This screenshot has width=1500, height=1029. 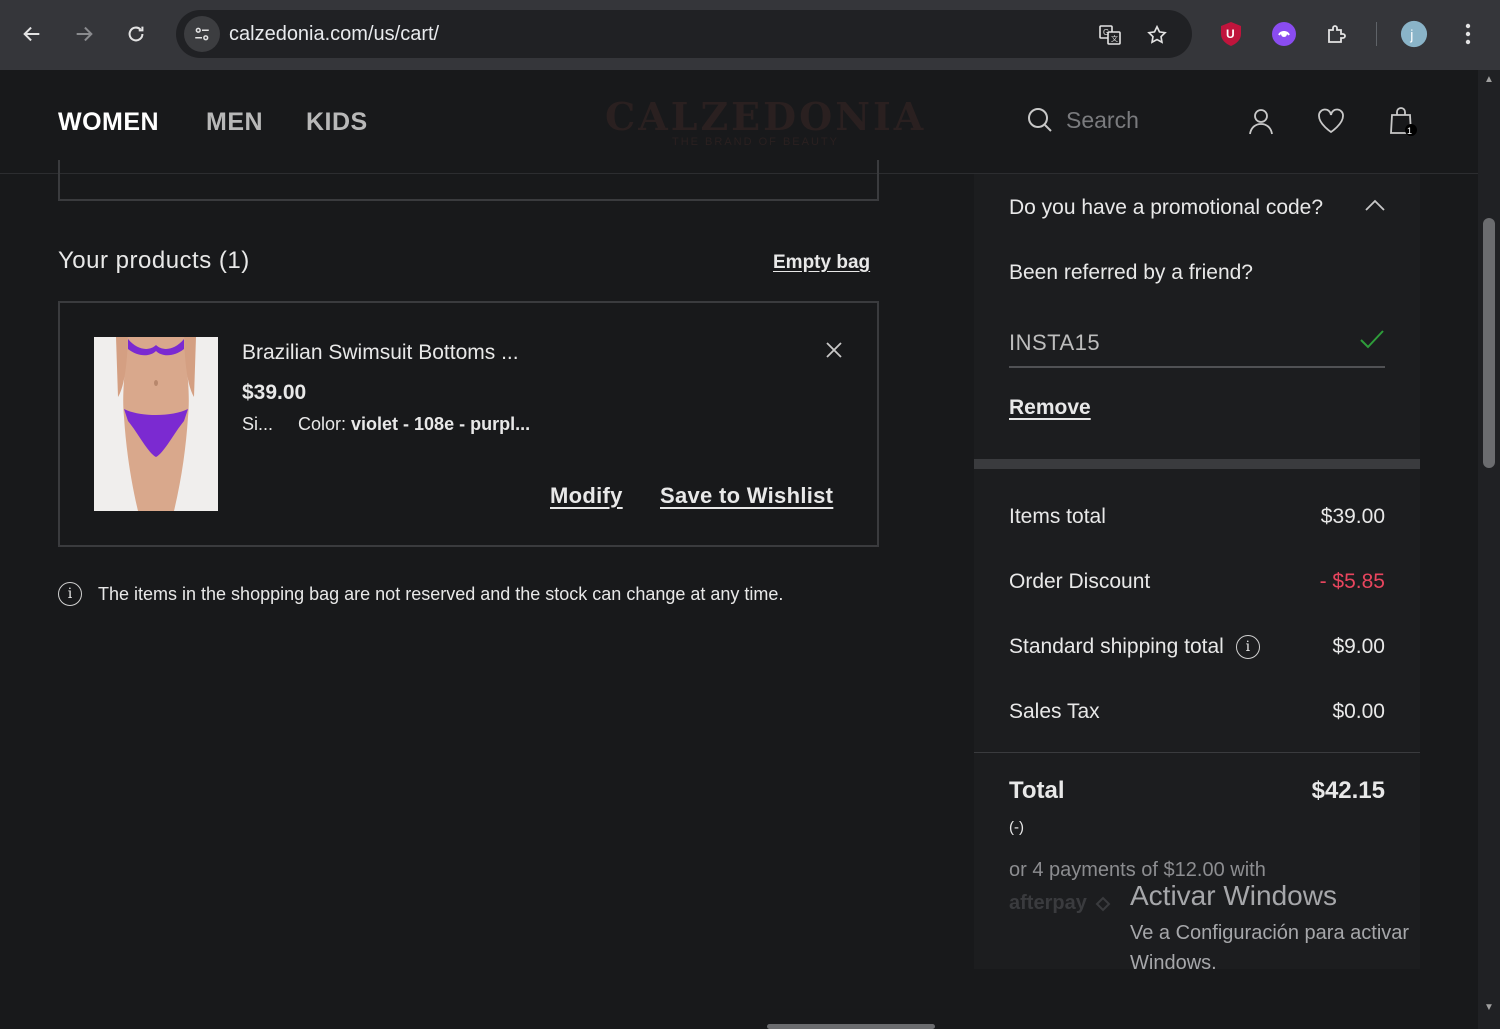 What do you see at coordinates (1157, 35) in the screenshot?
I see `bookmark-star-icon` at bounding box center [1157, 35].